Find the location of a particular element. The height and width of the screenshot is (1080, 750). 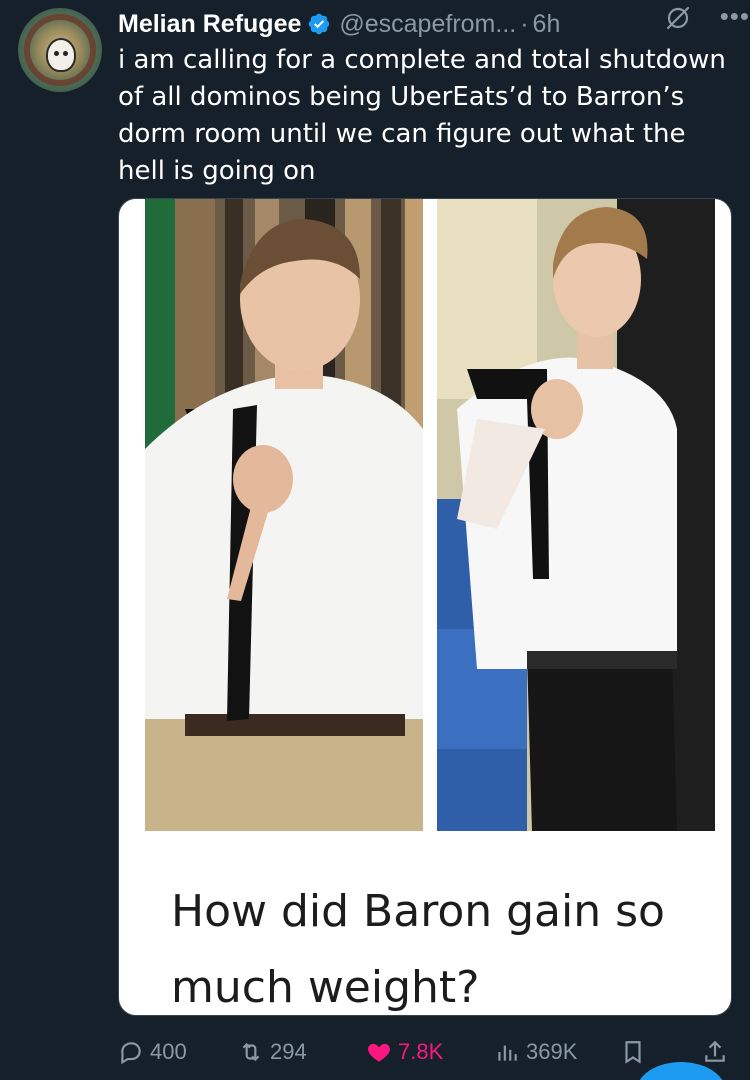

grok-icon is located at coordinates (678, 18).